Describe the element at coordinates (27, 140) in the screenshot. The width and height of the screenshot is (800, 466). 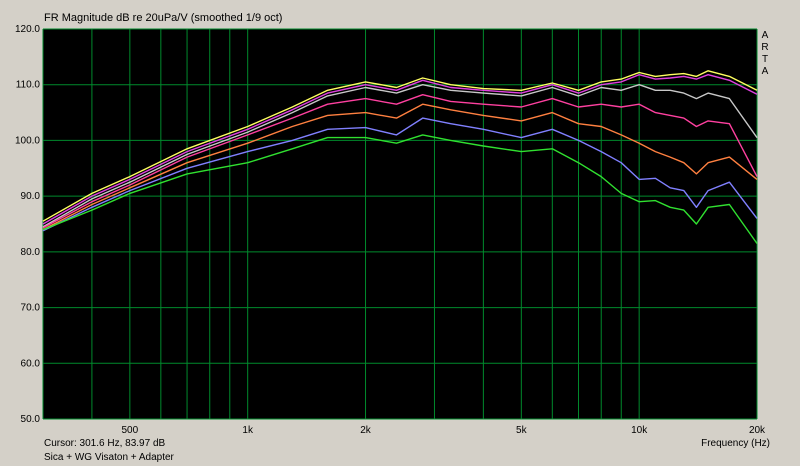
I see `y-tick-label: 100.0` at that location.